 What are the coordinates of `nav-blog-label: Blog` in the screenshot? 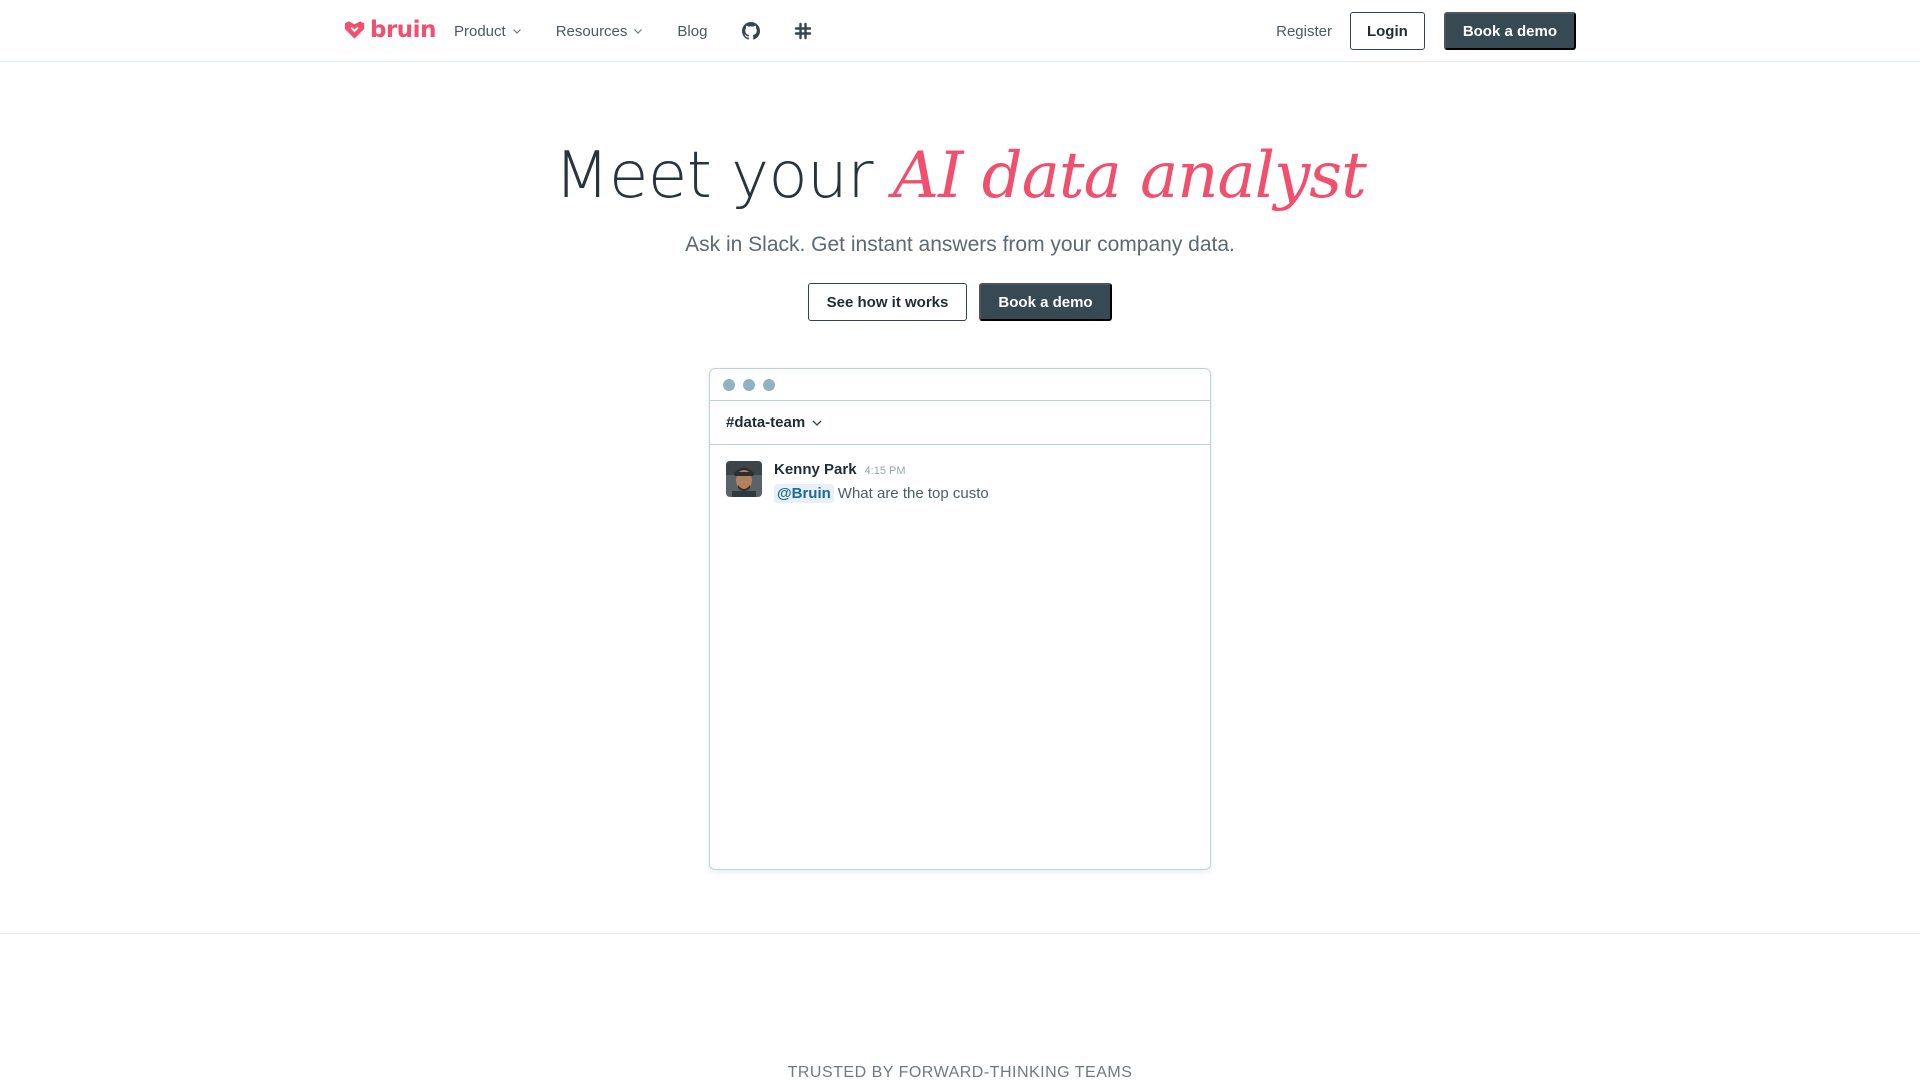 It's located at (692, 31).